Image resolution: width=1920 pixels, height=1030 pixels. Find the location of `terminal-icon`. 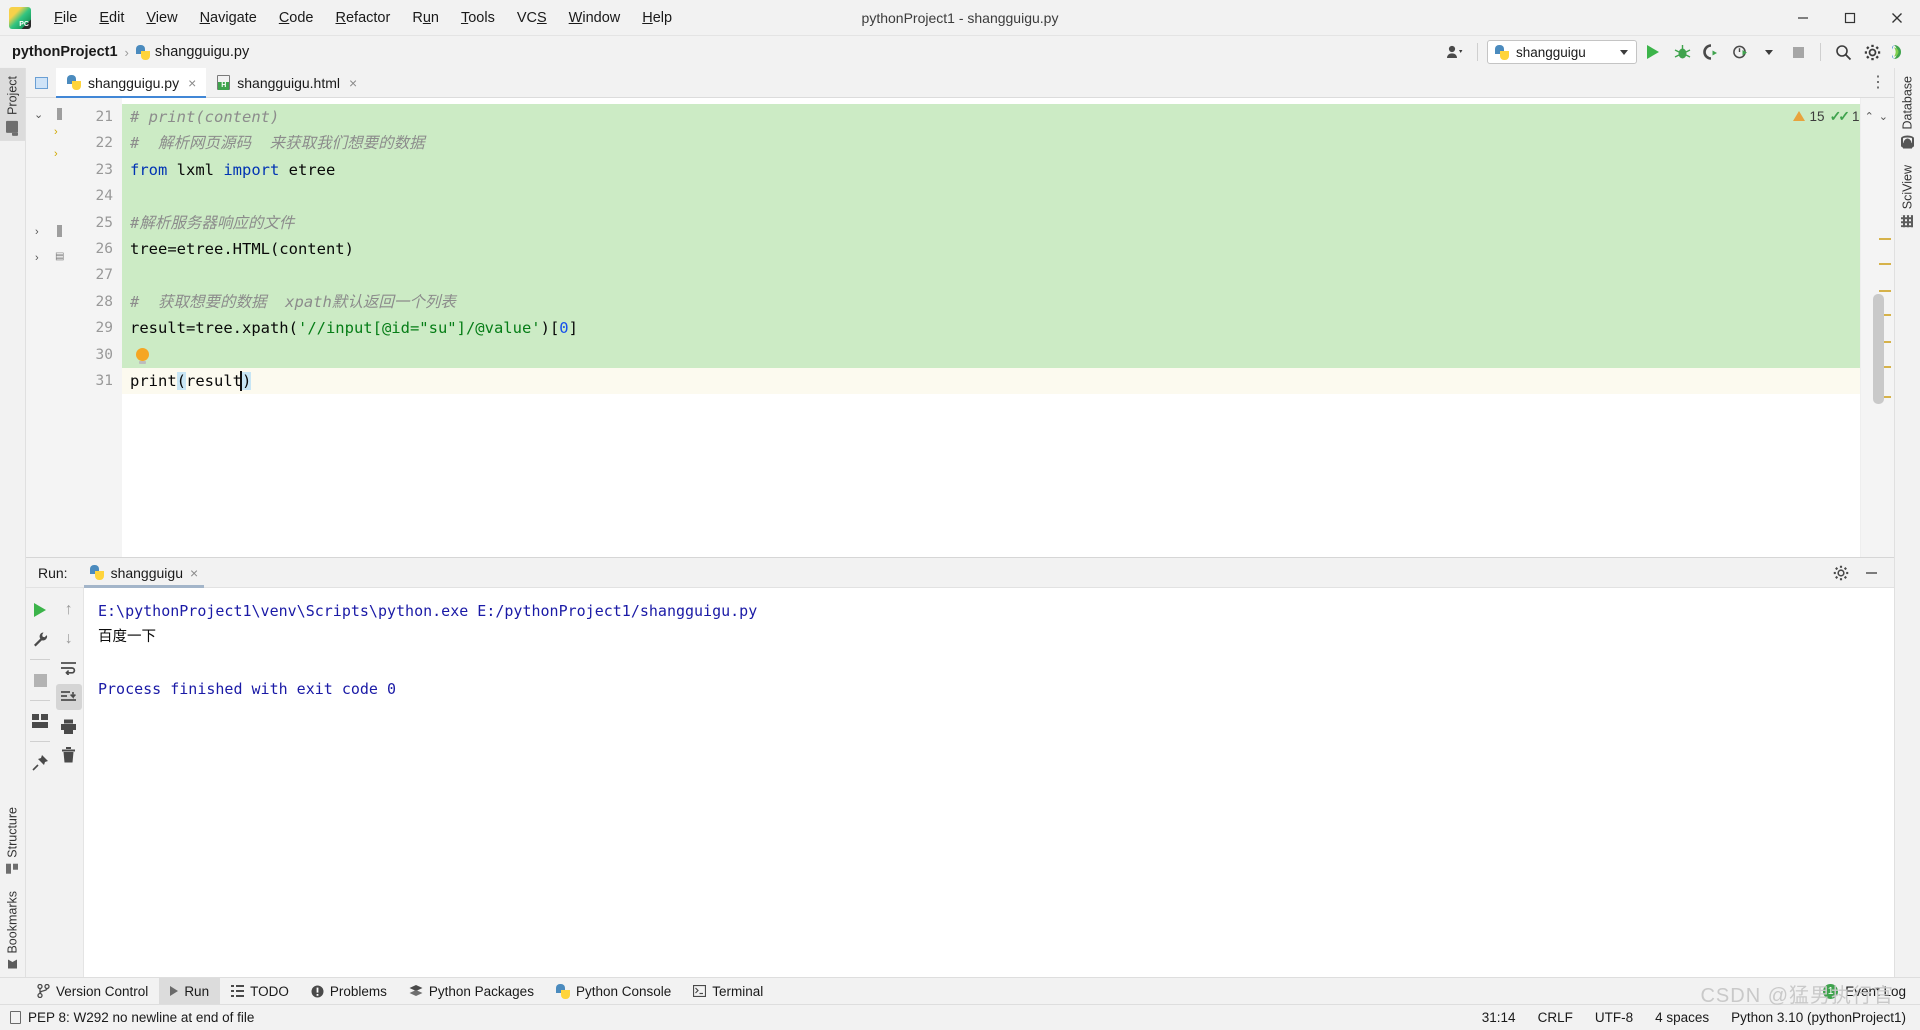

terminal-icon is located at coordinates (700, 991).